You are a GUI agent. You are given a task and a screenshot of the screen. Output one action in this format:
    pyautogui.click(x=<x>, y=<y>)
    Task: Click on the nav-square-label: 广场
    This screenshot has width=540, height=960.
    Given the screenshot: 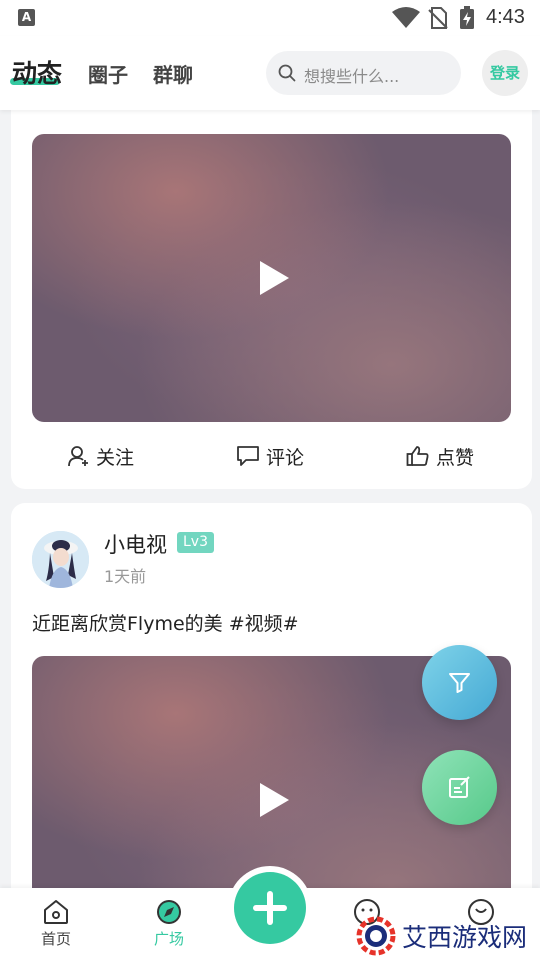 What is the action you would take?
    pyautogui.click(x=168, y=939)
    